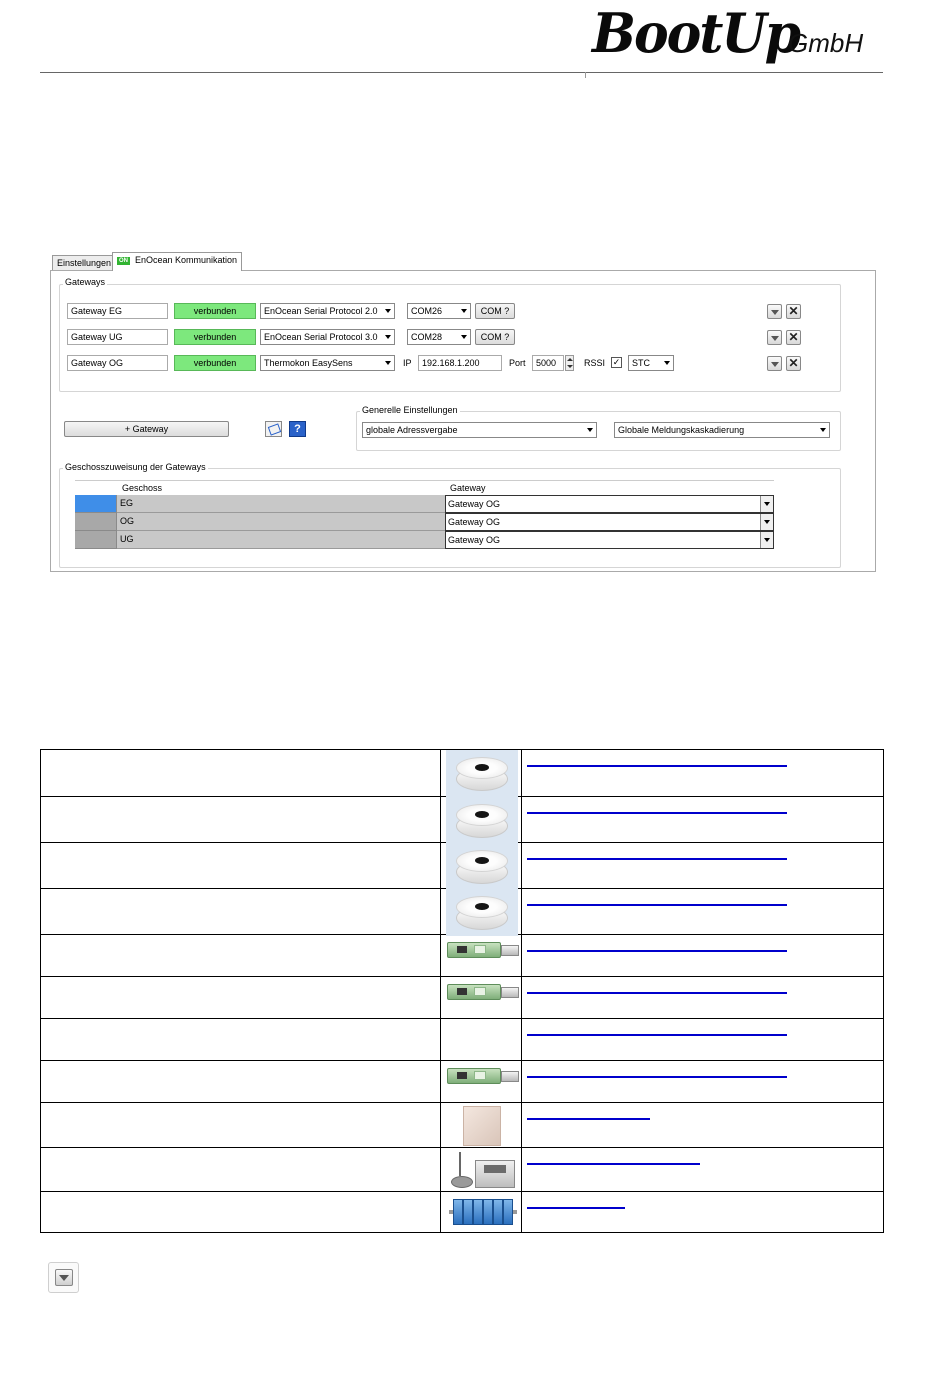 The height and width of the screenshot is (1388, 950). Describe the element at coordinates (308, 363) in the screenshot. I see `protocol-value: Thermokon EasySens` at that location.